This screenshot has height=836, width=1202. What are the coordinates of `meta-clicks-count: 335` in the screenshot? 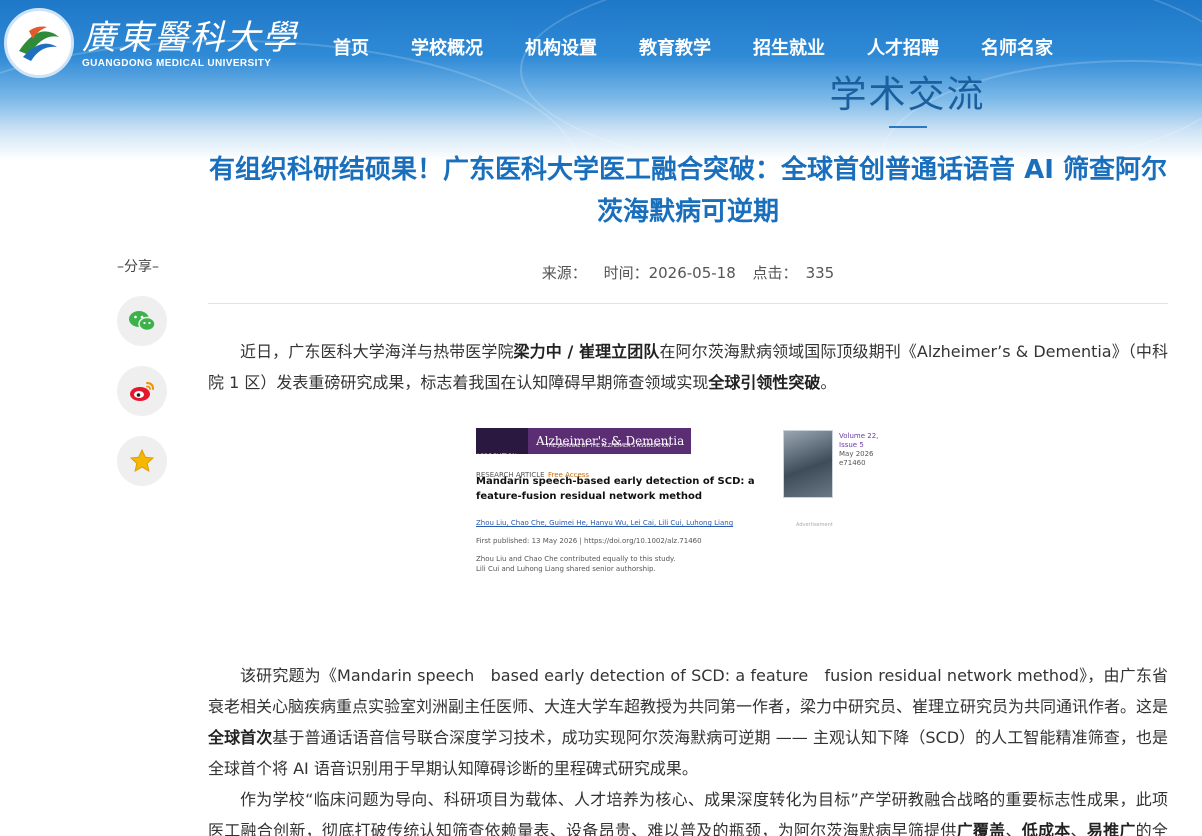 It's located at (820, 273).